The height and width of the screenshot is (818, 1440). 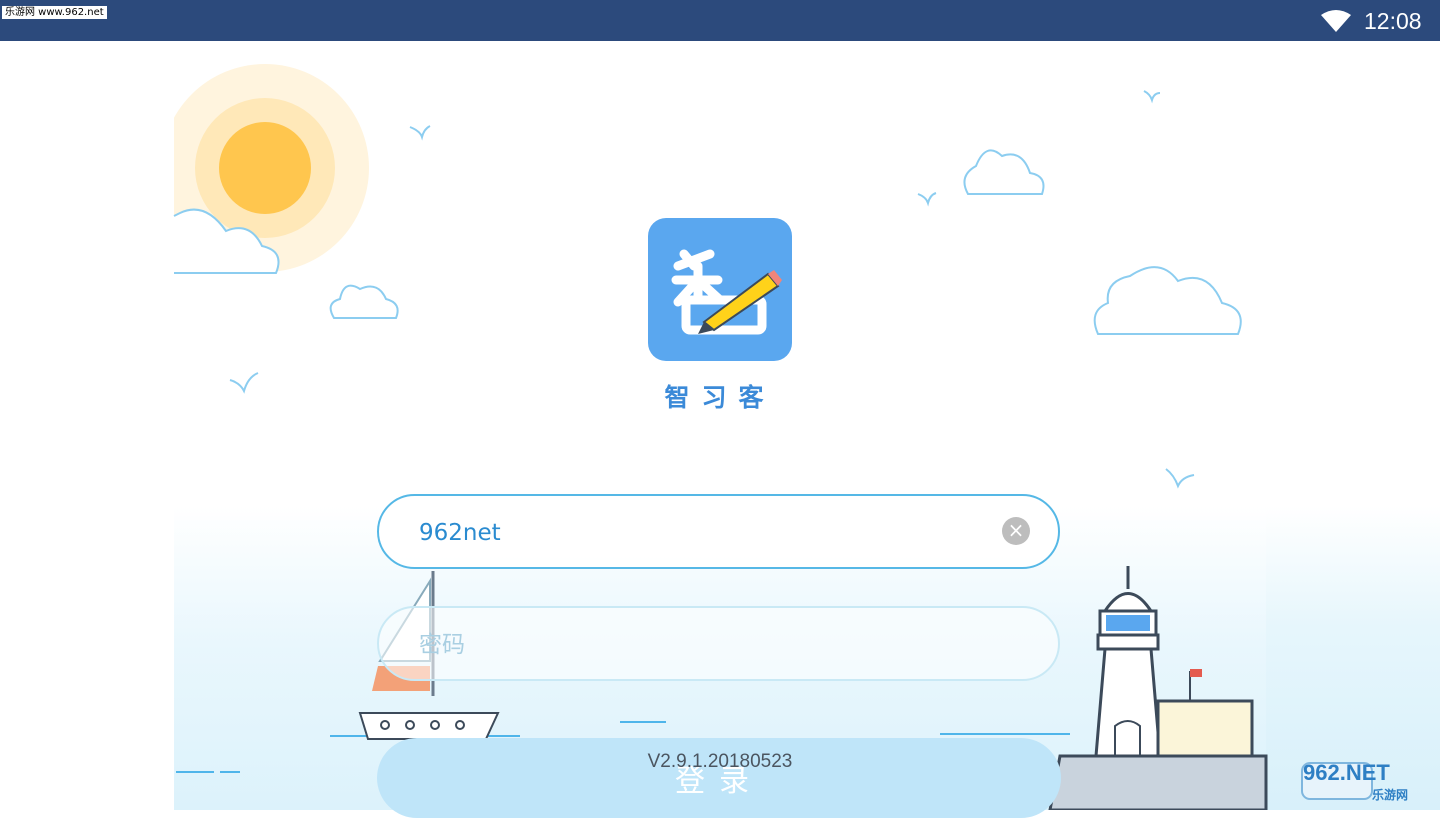 I want to click on site-watermark-text: 乐游网, so click(x=1390, y=795).